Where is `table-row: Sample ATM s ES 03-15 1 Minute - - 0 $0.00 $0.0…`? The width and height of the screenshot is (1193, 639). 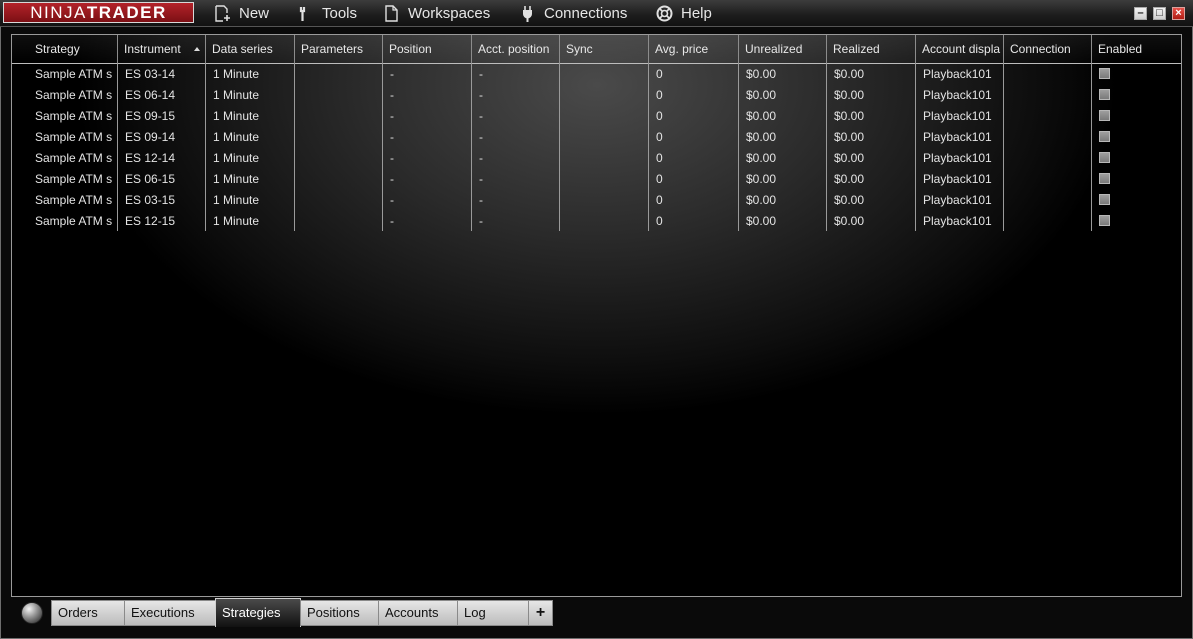 table-row: Sample ATM s ES 03-15 1 Minute - - 0 $0.00 $0.0… is located at coordinates (596, 200).